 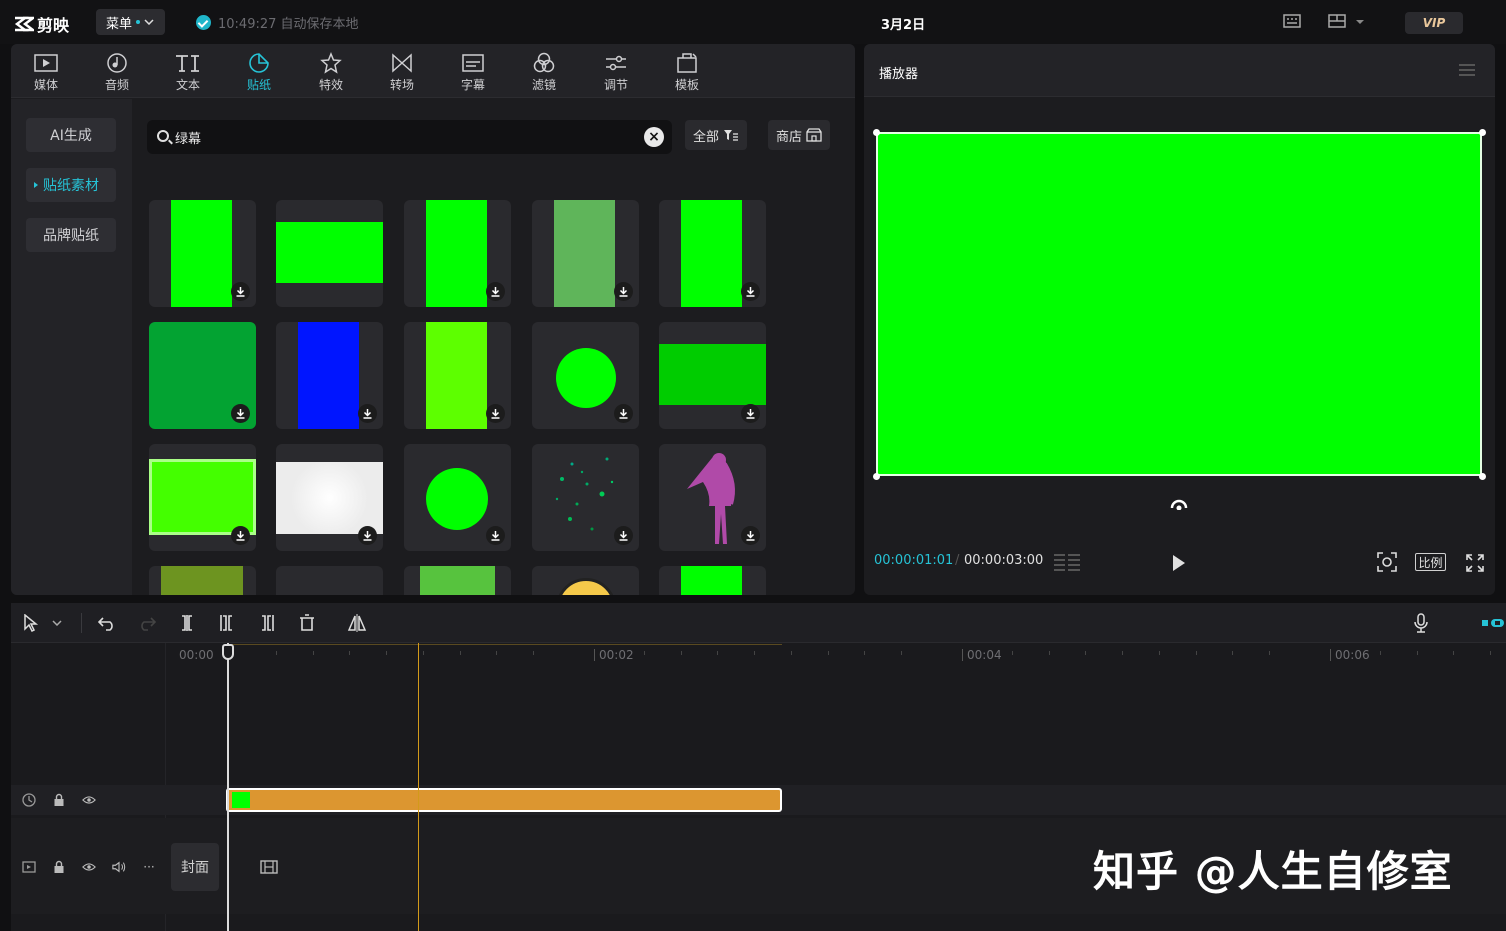 I want to click on player-menu-icon, so click(x=1467, y=70).